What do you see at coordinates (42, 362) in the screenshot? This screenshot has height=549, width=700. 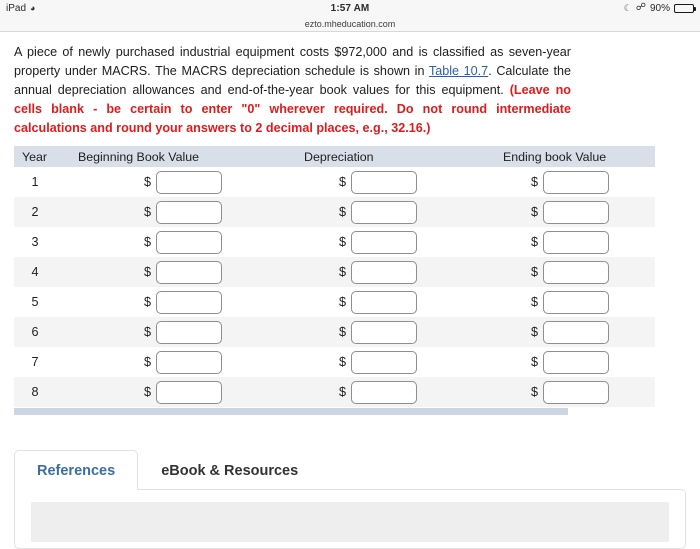 I see `cell-year: 7` at bounding box center [42, 362].